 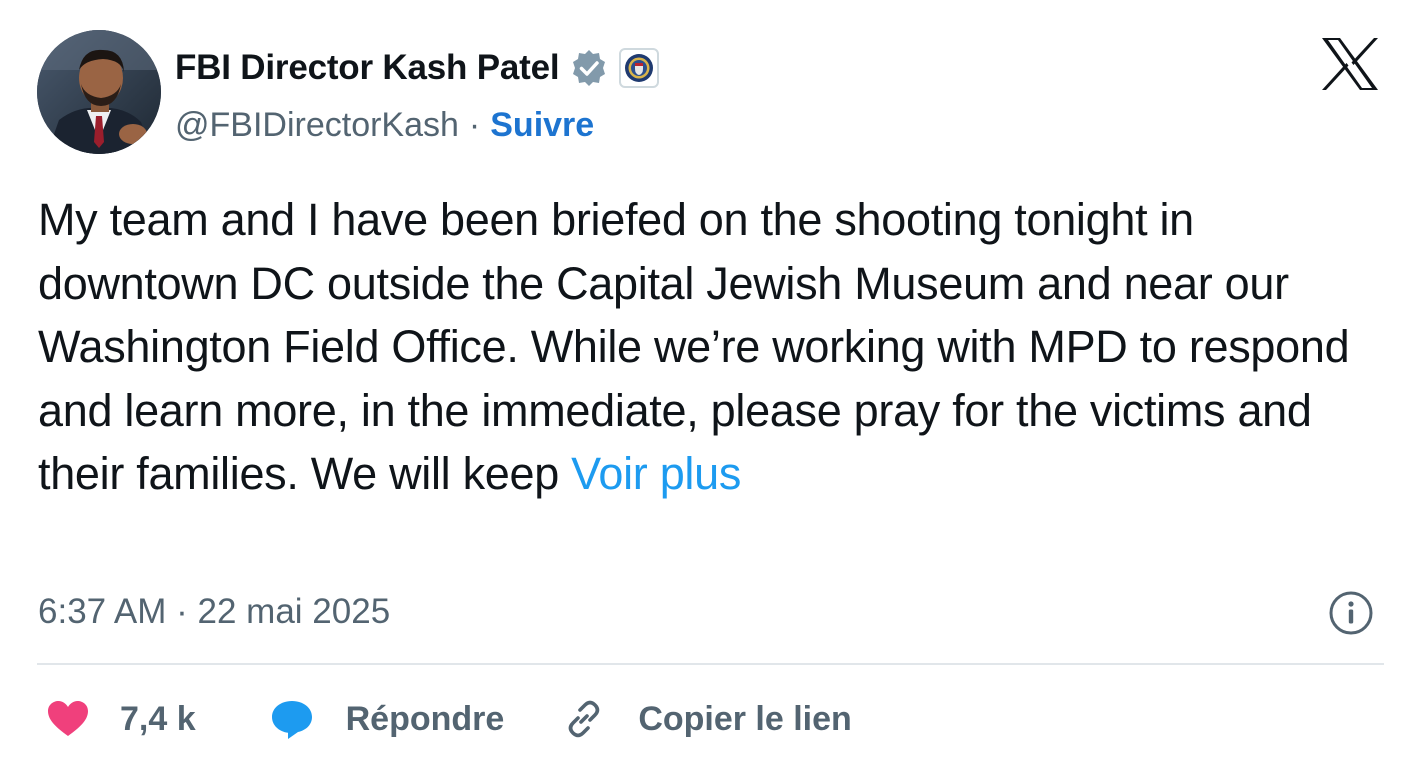 I want to click on author-name-row: FBI Director Kash Patel, so click(x=417, y=68).